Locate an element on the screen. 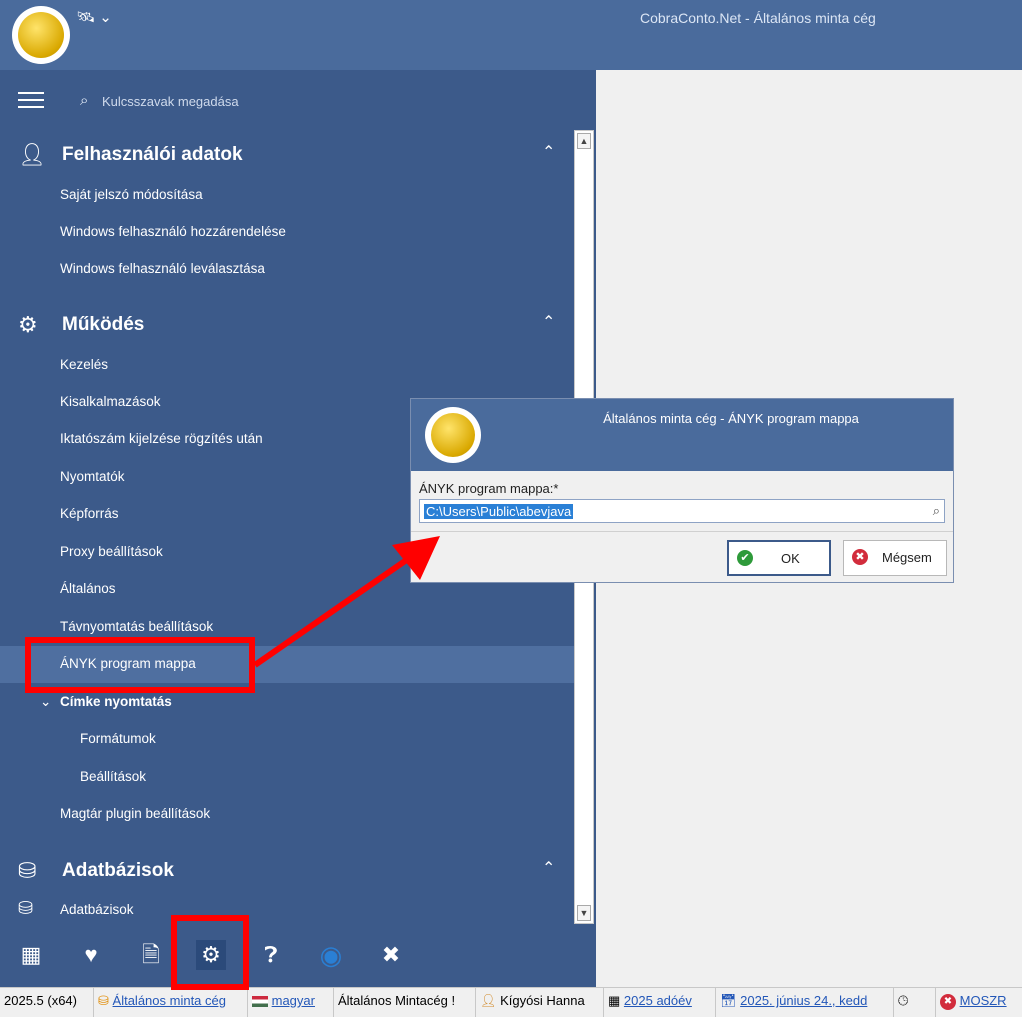  status-user-label: Kígyósi Hanna is located at coordinates (542, 1000).